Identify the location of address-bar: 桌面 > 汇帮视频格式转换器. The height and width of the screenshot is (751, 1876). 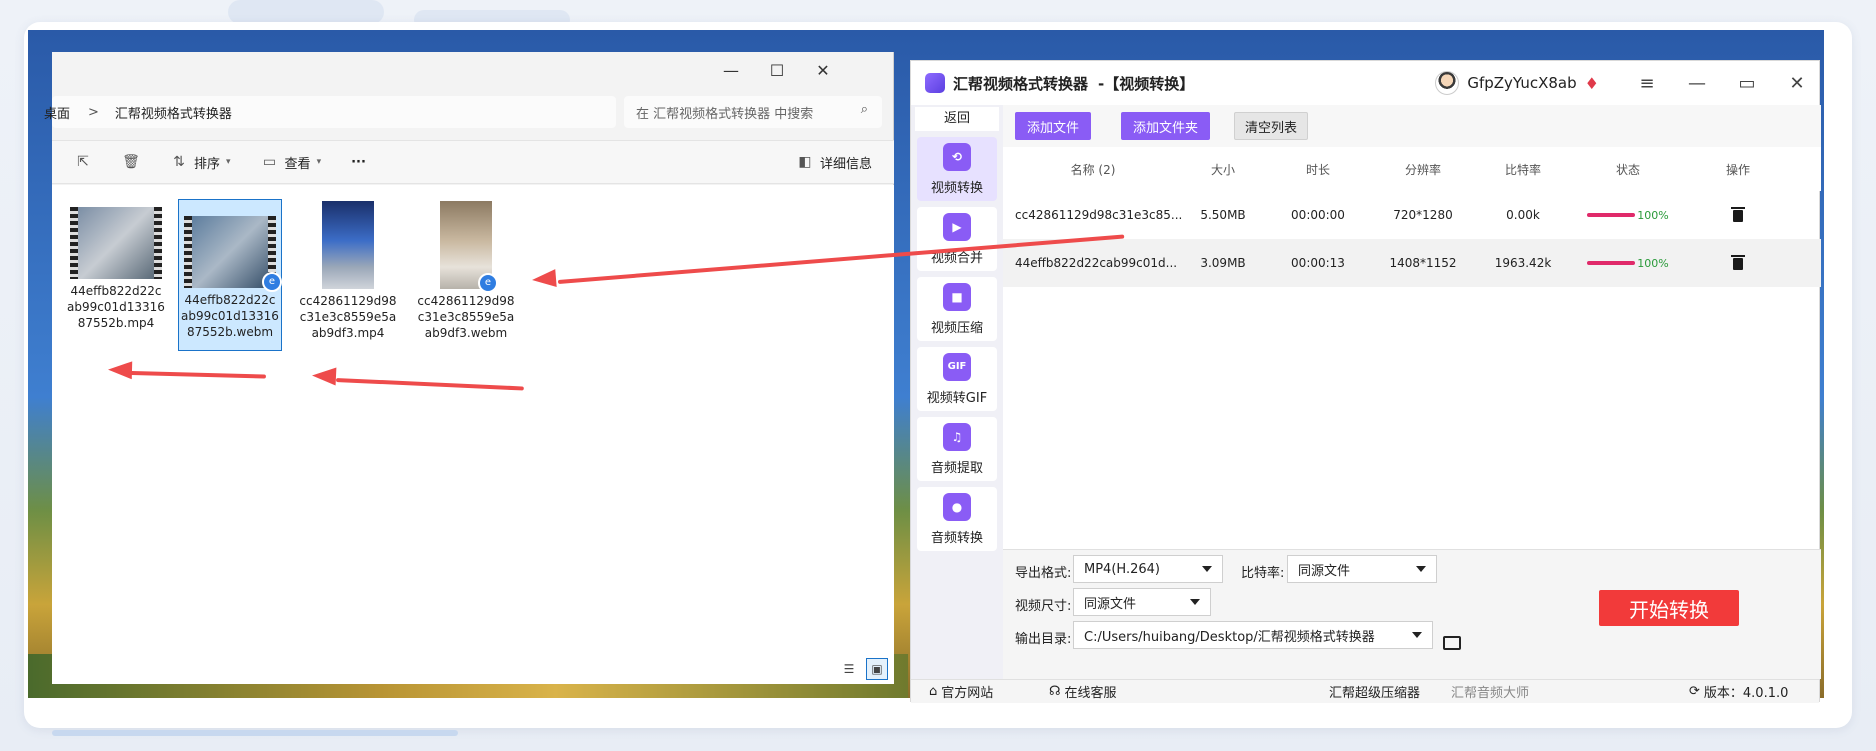
(330, 112).